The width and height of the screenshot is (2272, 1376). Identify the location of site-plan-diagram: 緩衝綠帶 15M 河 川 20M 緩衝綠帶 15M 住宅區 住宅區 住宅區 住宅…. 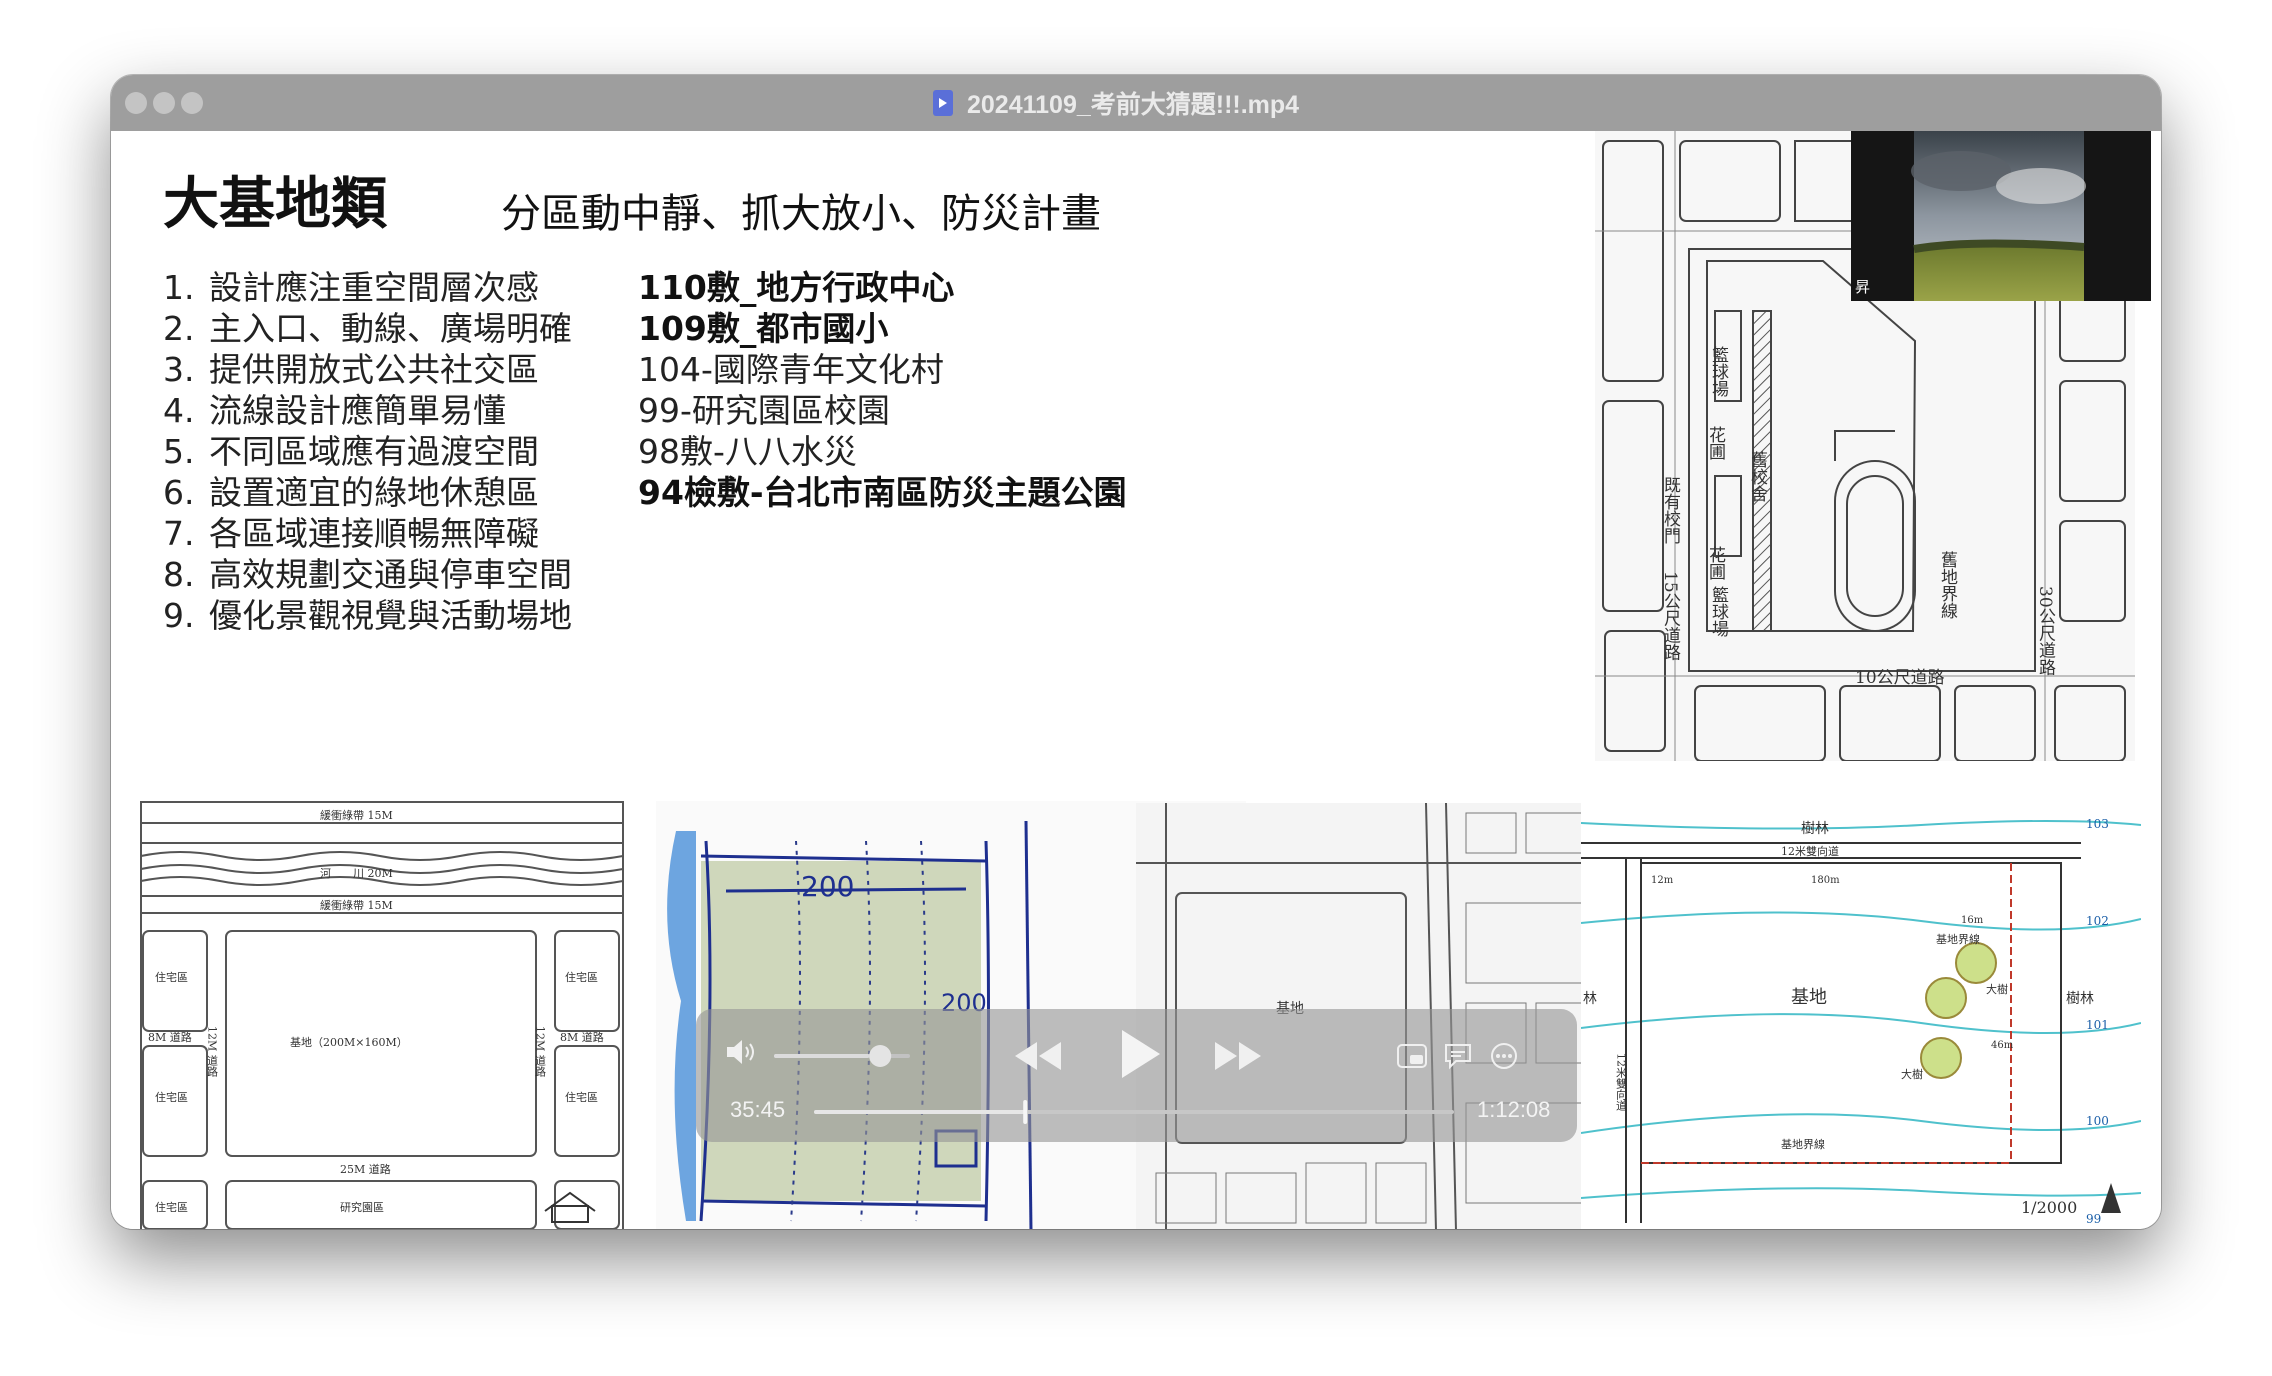
(382, 1015).